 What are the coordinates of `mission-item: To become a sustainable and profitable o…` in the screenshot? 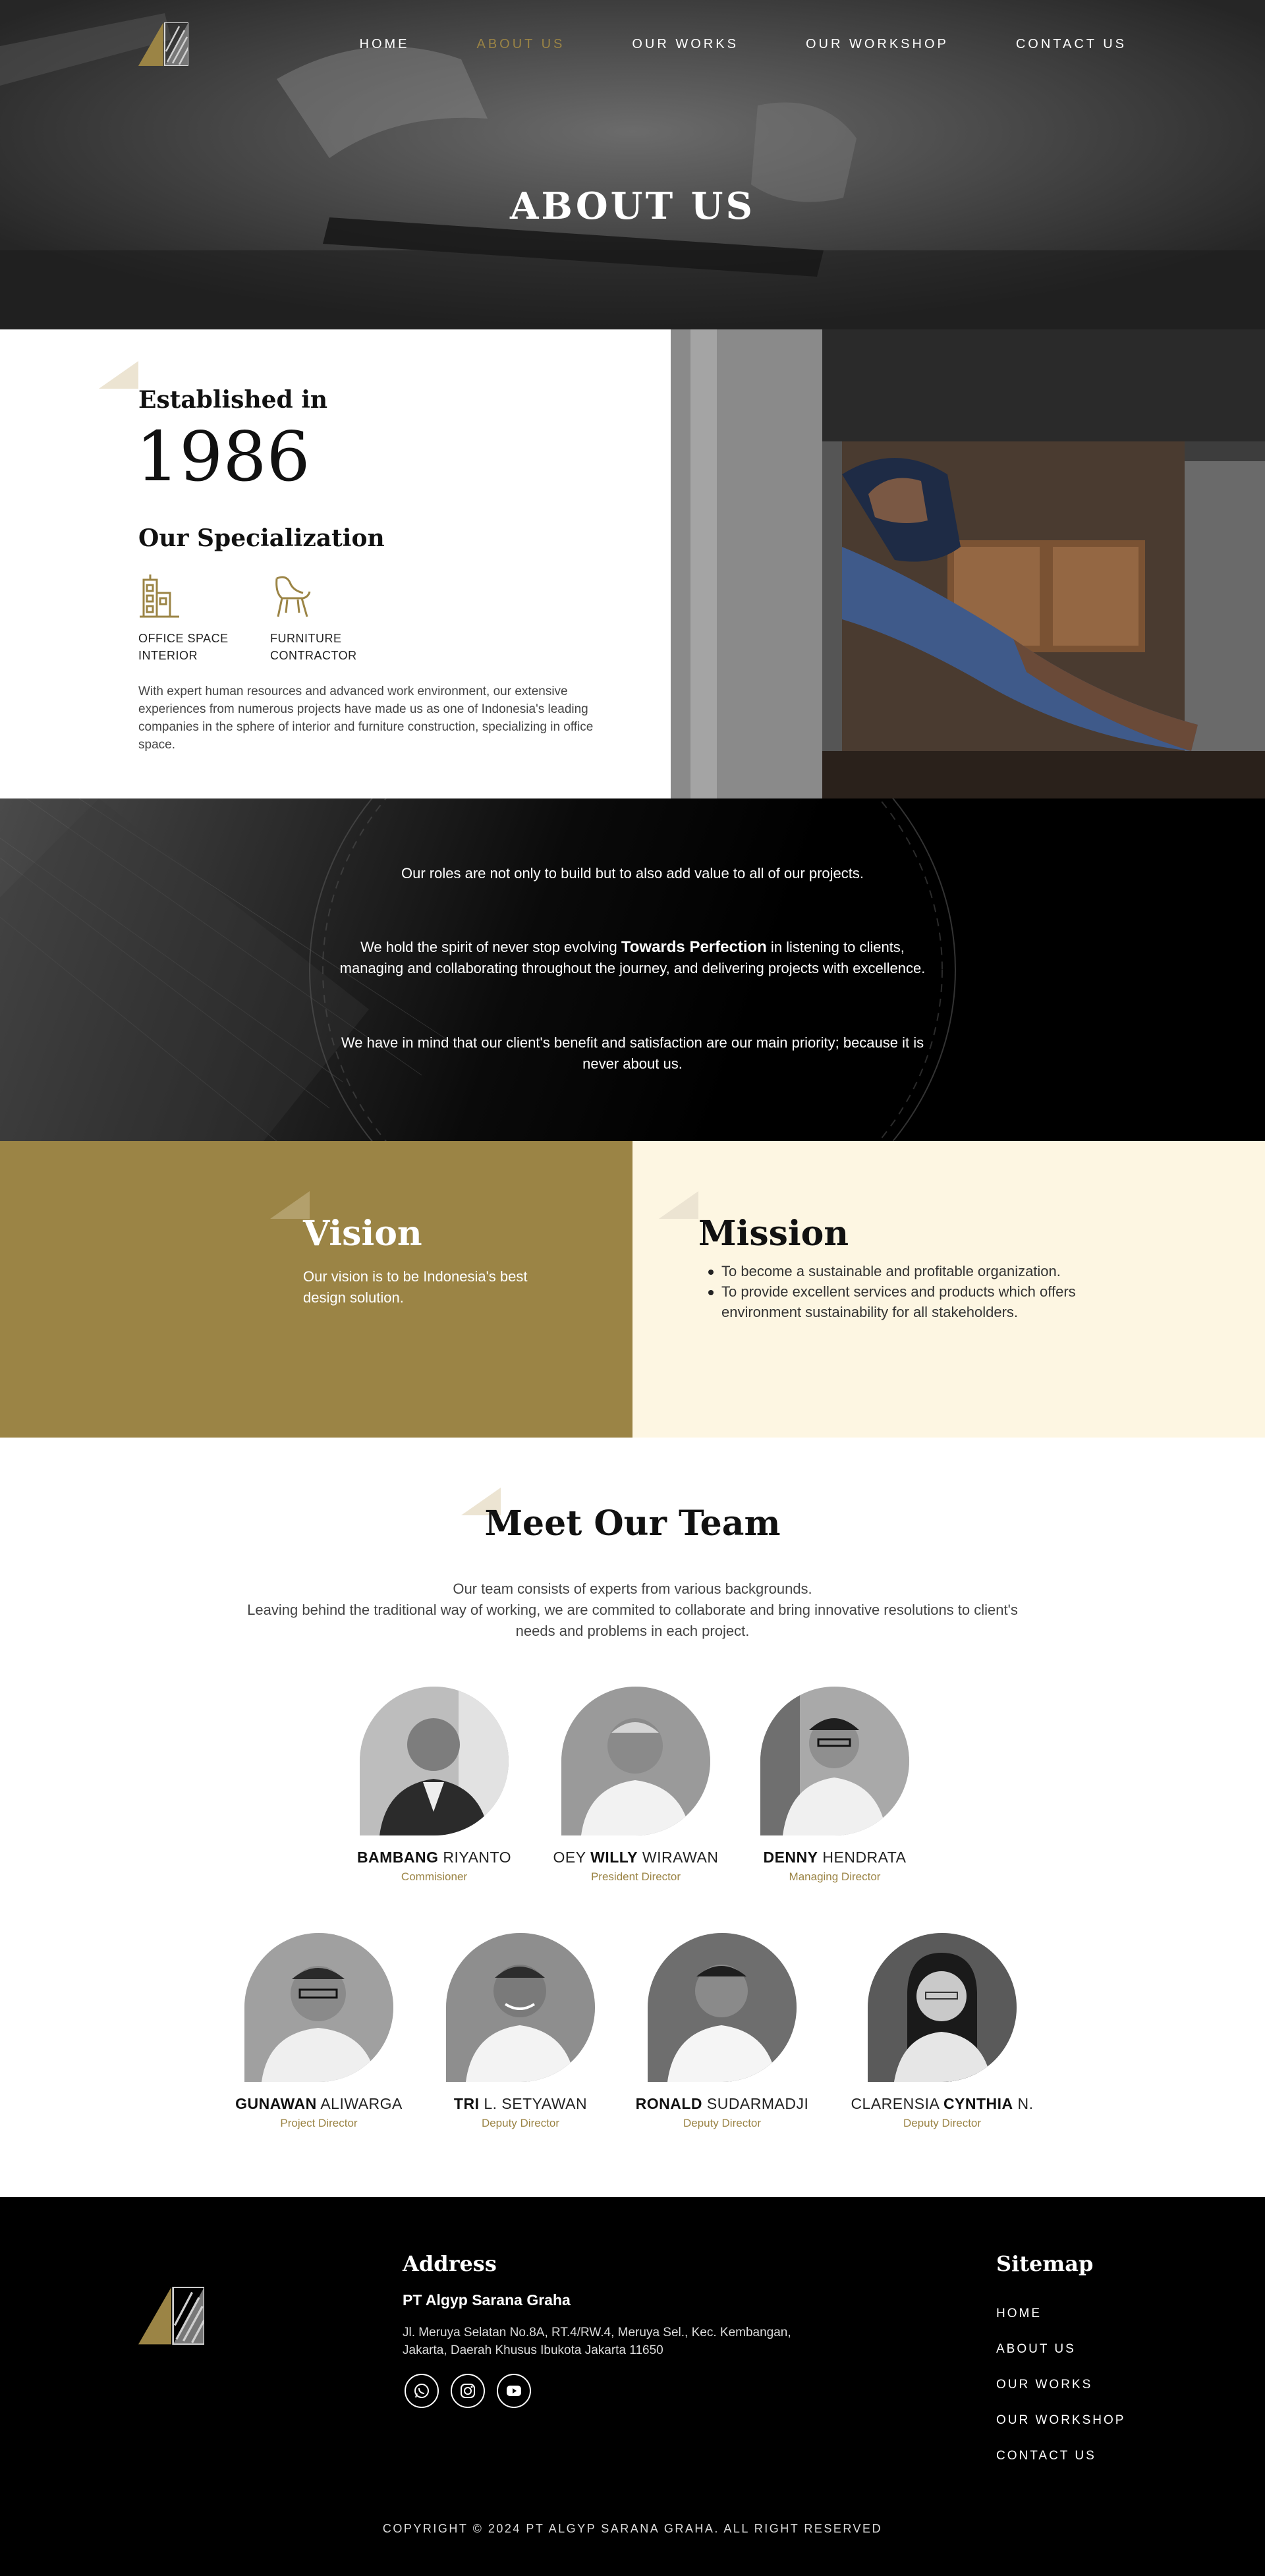 It's located at (906, 1271).